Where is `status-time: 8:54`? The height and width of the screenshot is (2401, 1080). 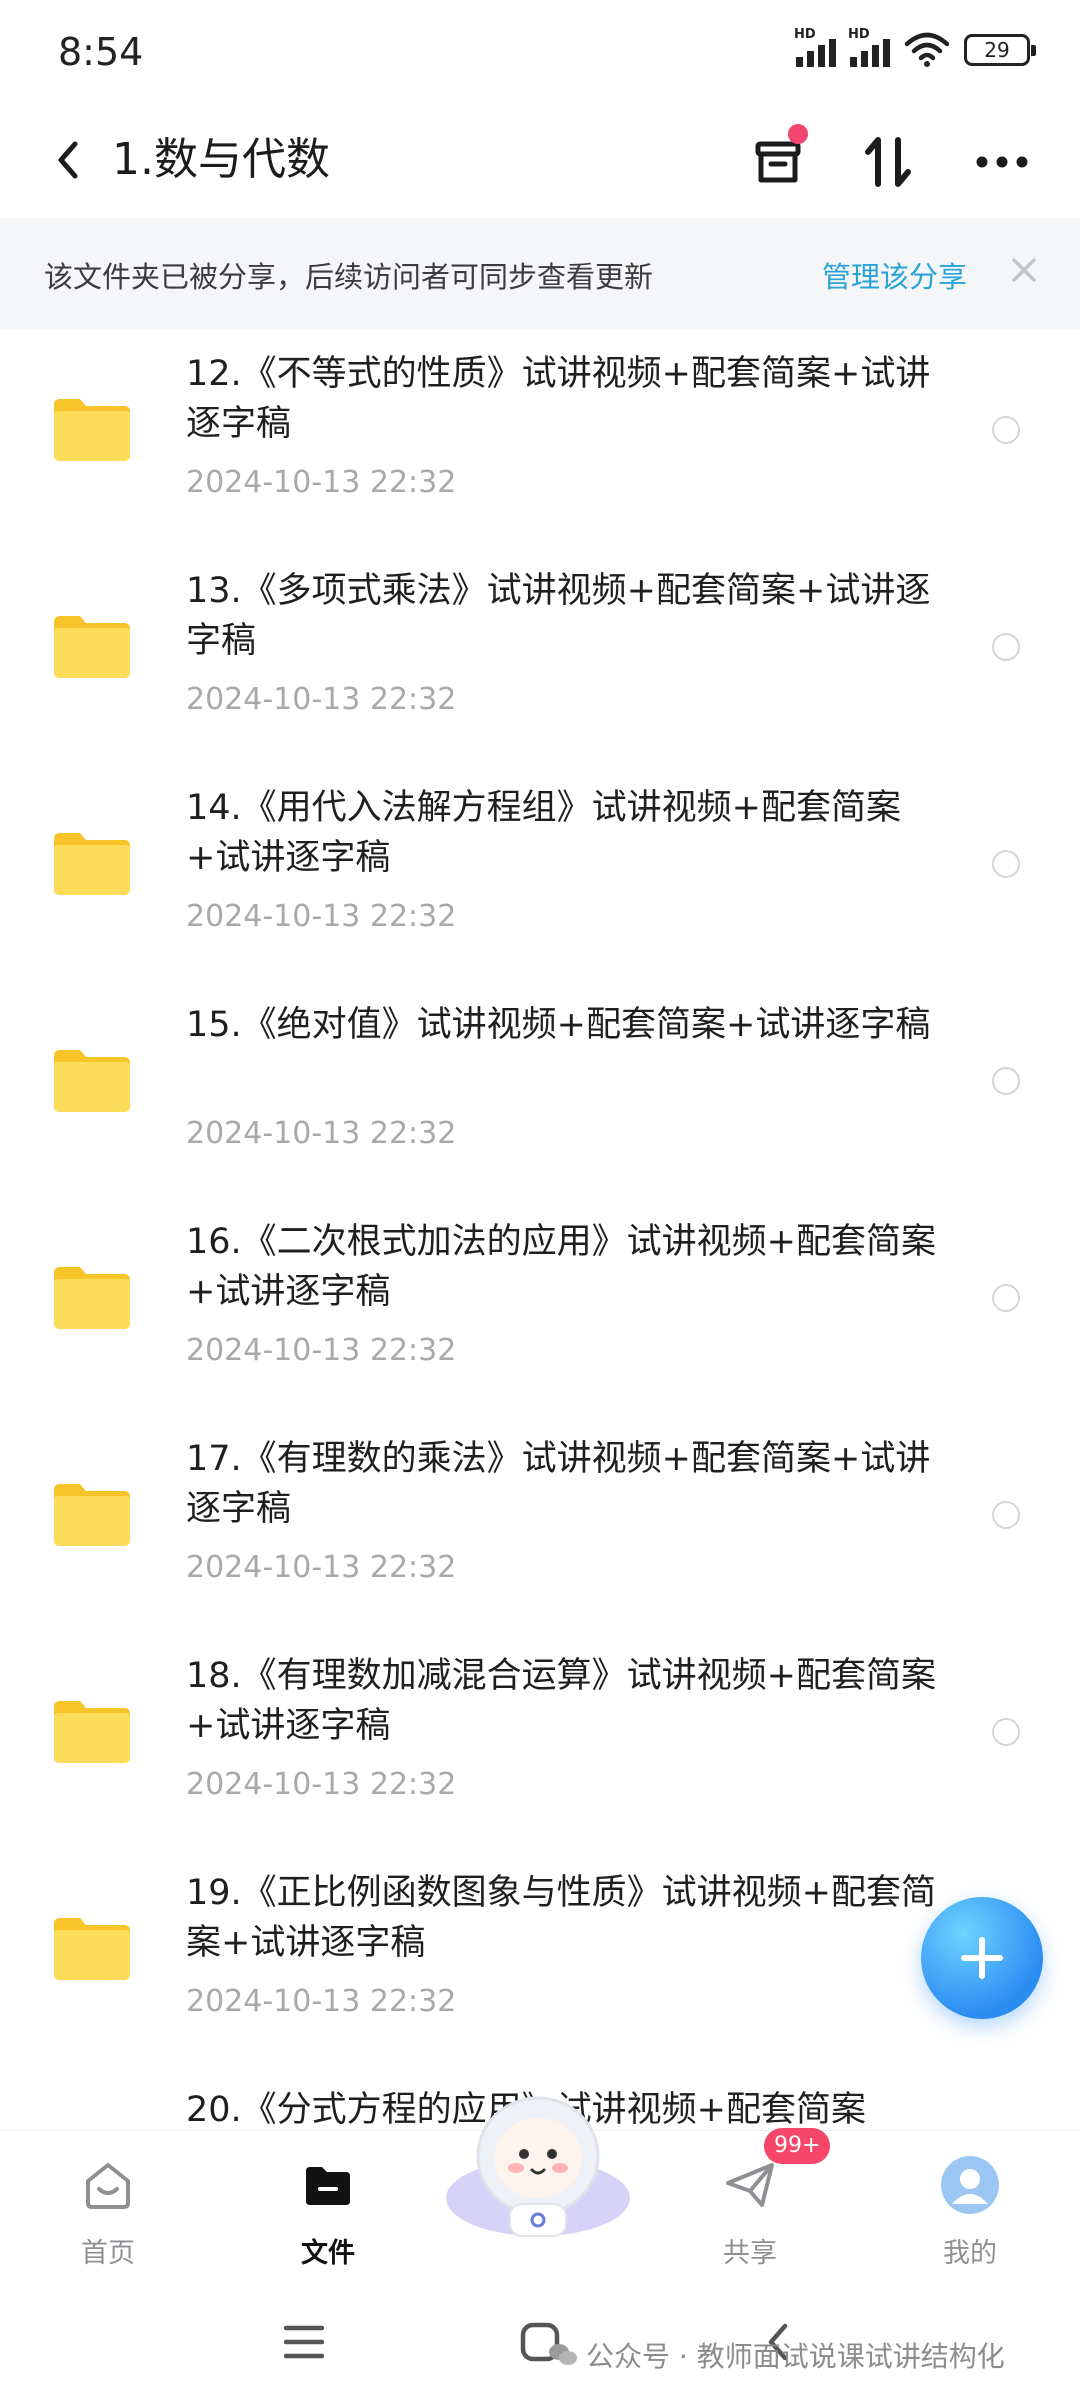
status-time: 8:54 is located at coordinates (101, 52).